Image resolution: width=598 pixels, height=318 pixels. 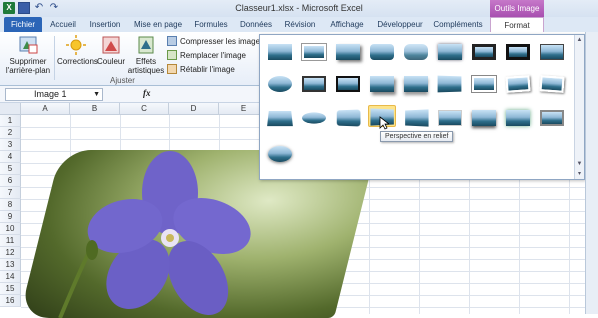 What do you see at coordinates (76, 45) in the screenshot?
I see `sun-icon` at bounding box center [76, 45].